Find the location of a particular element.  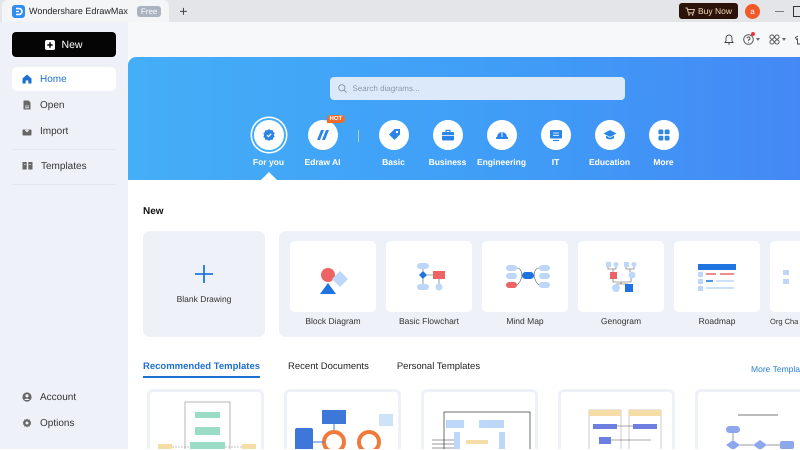

new-tab-button: + is located at coordinates (183, 11).